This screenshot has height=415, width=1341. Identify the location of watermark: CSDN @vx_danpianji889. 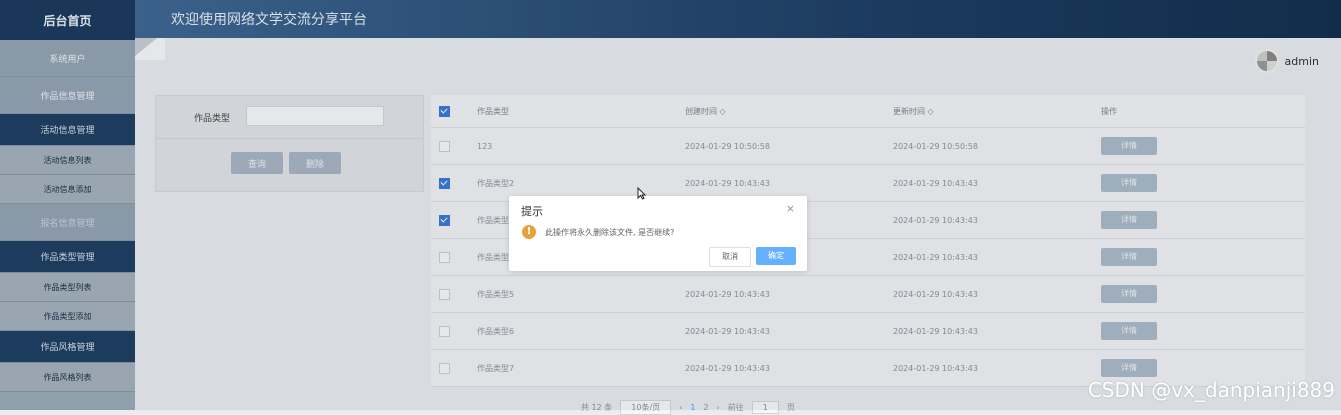
(1211, 390).